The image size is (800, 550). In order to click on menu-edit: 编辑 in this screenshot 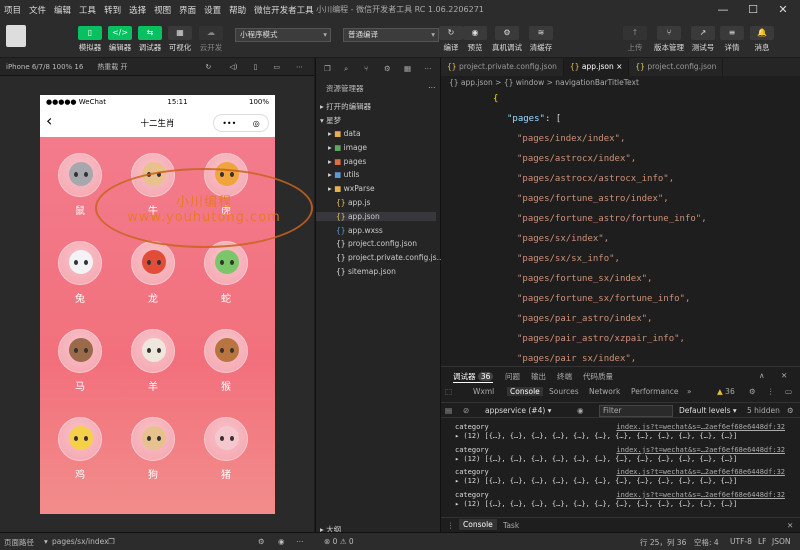, I will do `click(62, 10)`.